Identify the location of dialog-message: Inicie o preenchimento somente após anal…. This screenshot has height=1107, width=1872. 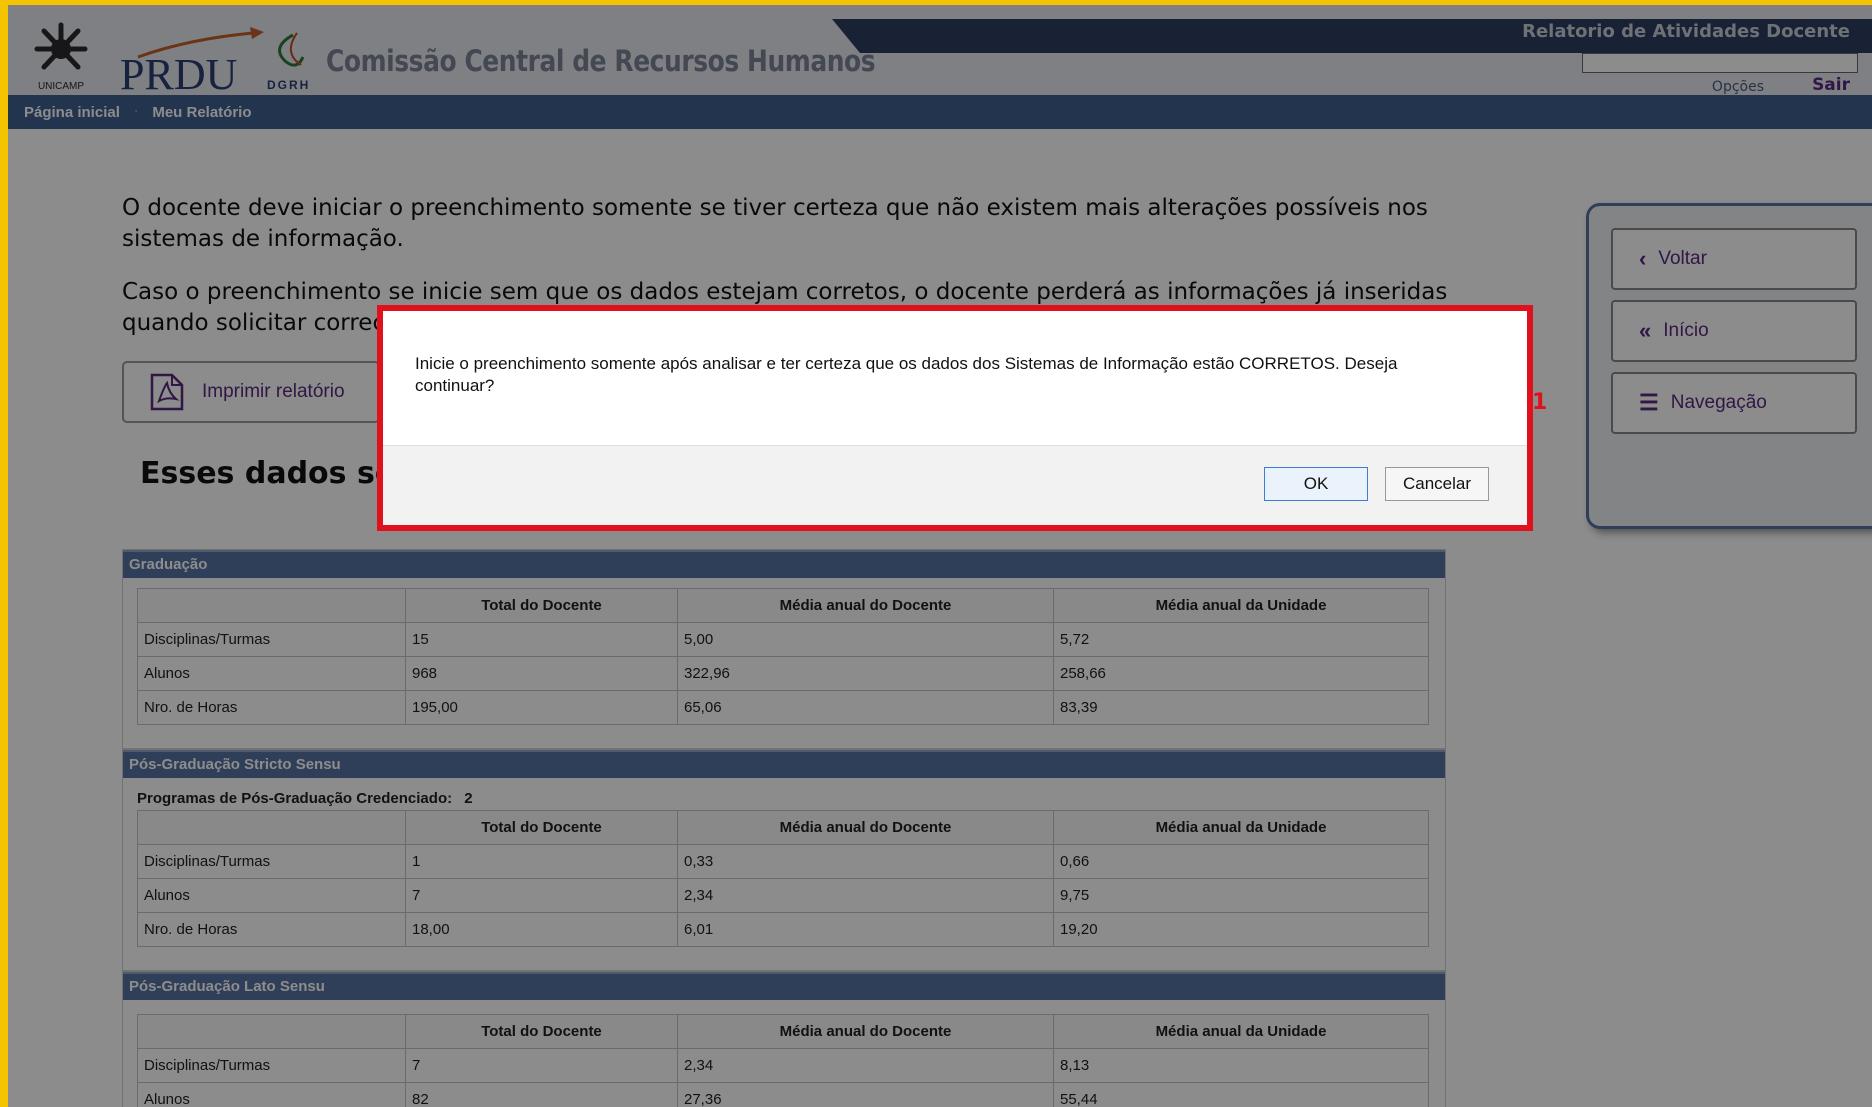
(906, 374).